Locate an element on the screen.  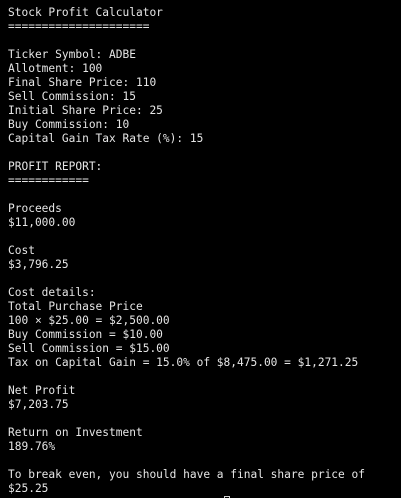
app-title: Stock Profit Calculator is located at coordinates (85, 12).